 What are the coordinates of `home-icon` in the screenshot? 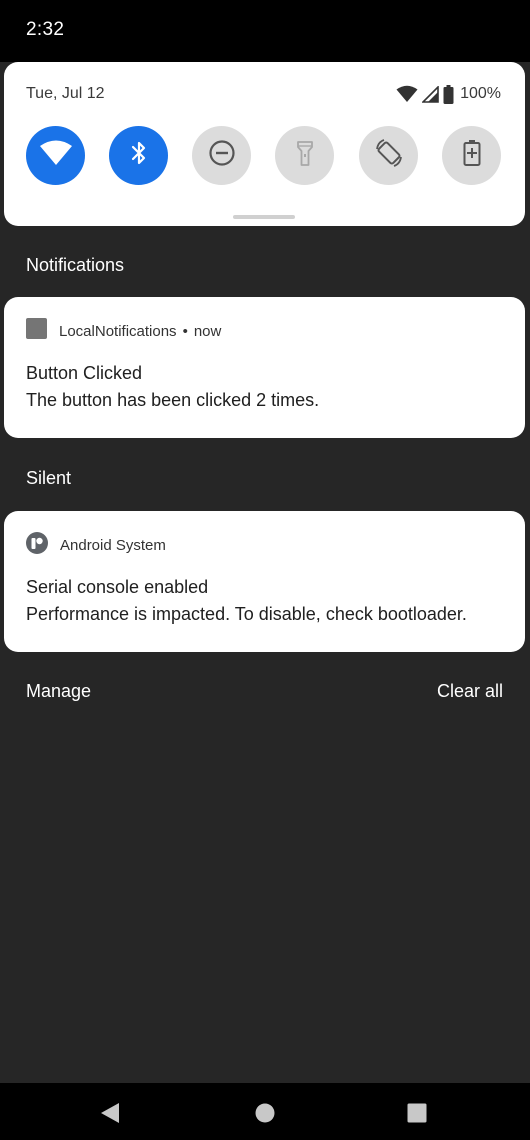 It's located at (265, 1113).